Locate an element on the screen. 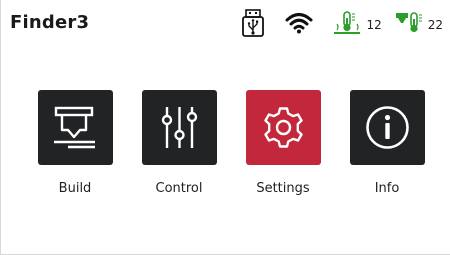  status-icons: 12 22 is located at coordinates (342, 23).